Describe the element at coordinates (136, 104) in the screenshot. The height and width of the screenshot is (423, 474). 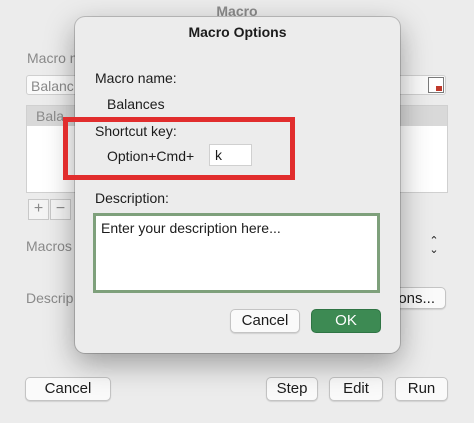
I see `macro-name-value: Balances` at that location.